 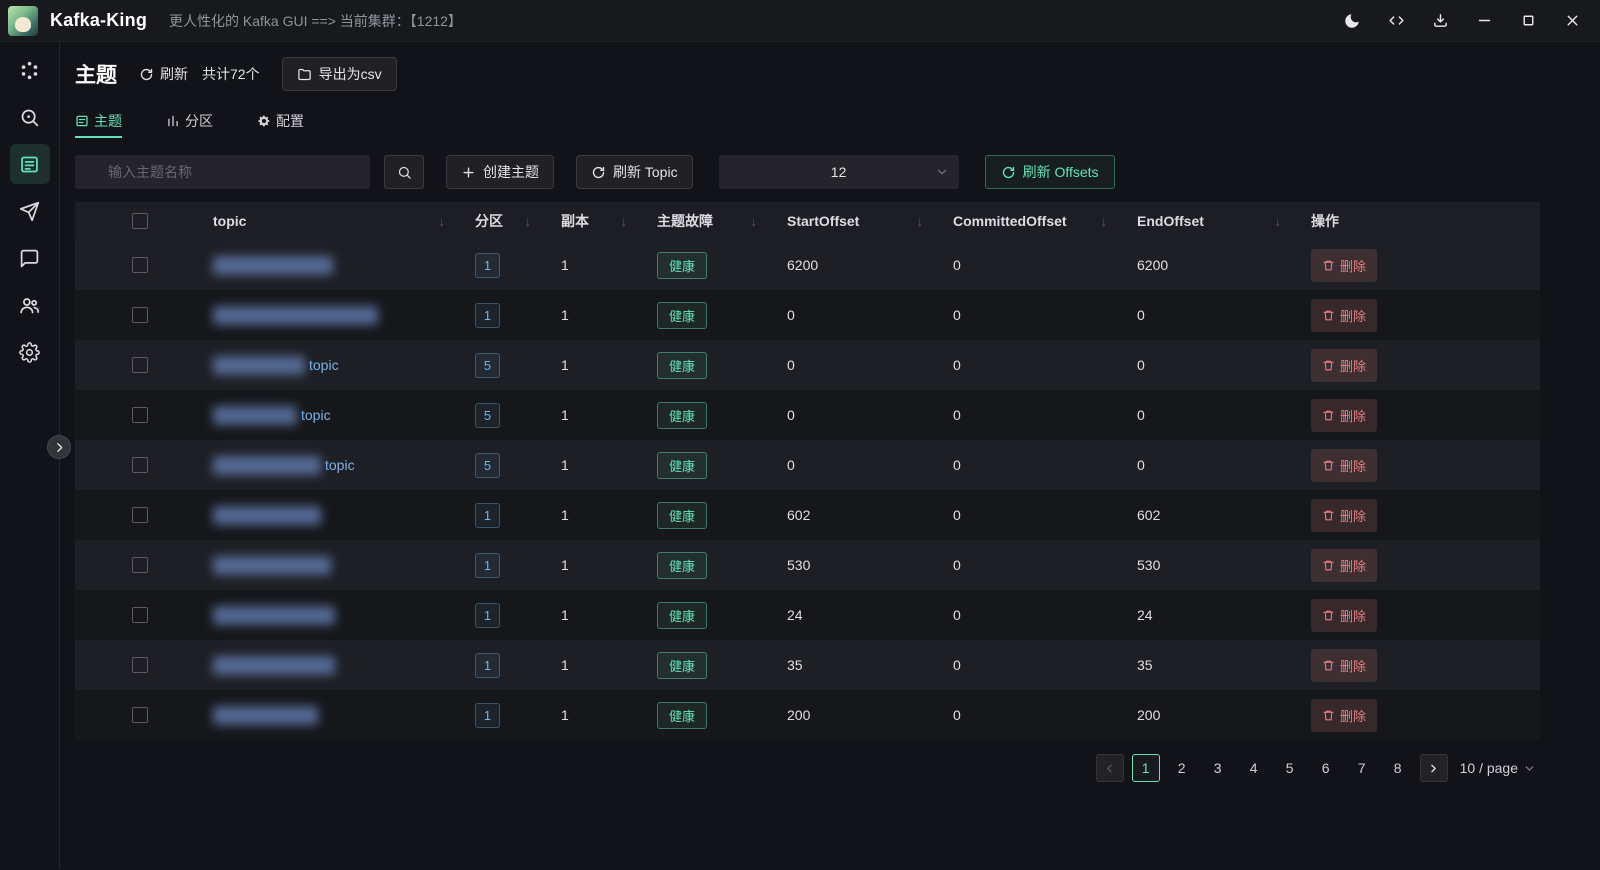 What do you see at coordinates (1433, 768) in the screenshot?
I see `pagination-next-button` at bounding box center [1433, 768].